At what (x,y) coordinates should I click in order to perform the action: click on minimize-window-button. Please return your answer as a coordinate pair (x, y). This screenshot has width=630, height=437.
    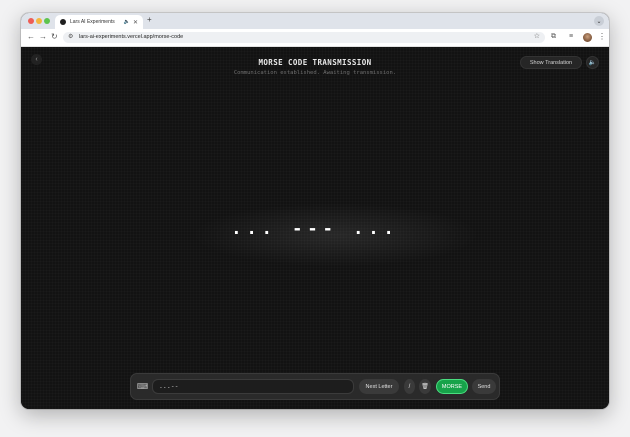
    Looking at the image, I should click on (39, 21).